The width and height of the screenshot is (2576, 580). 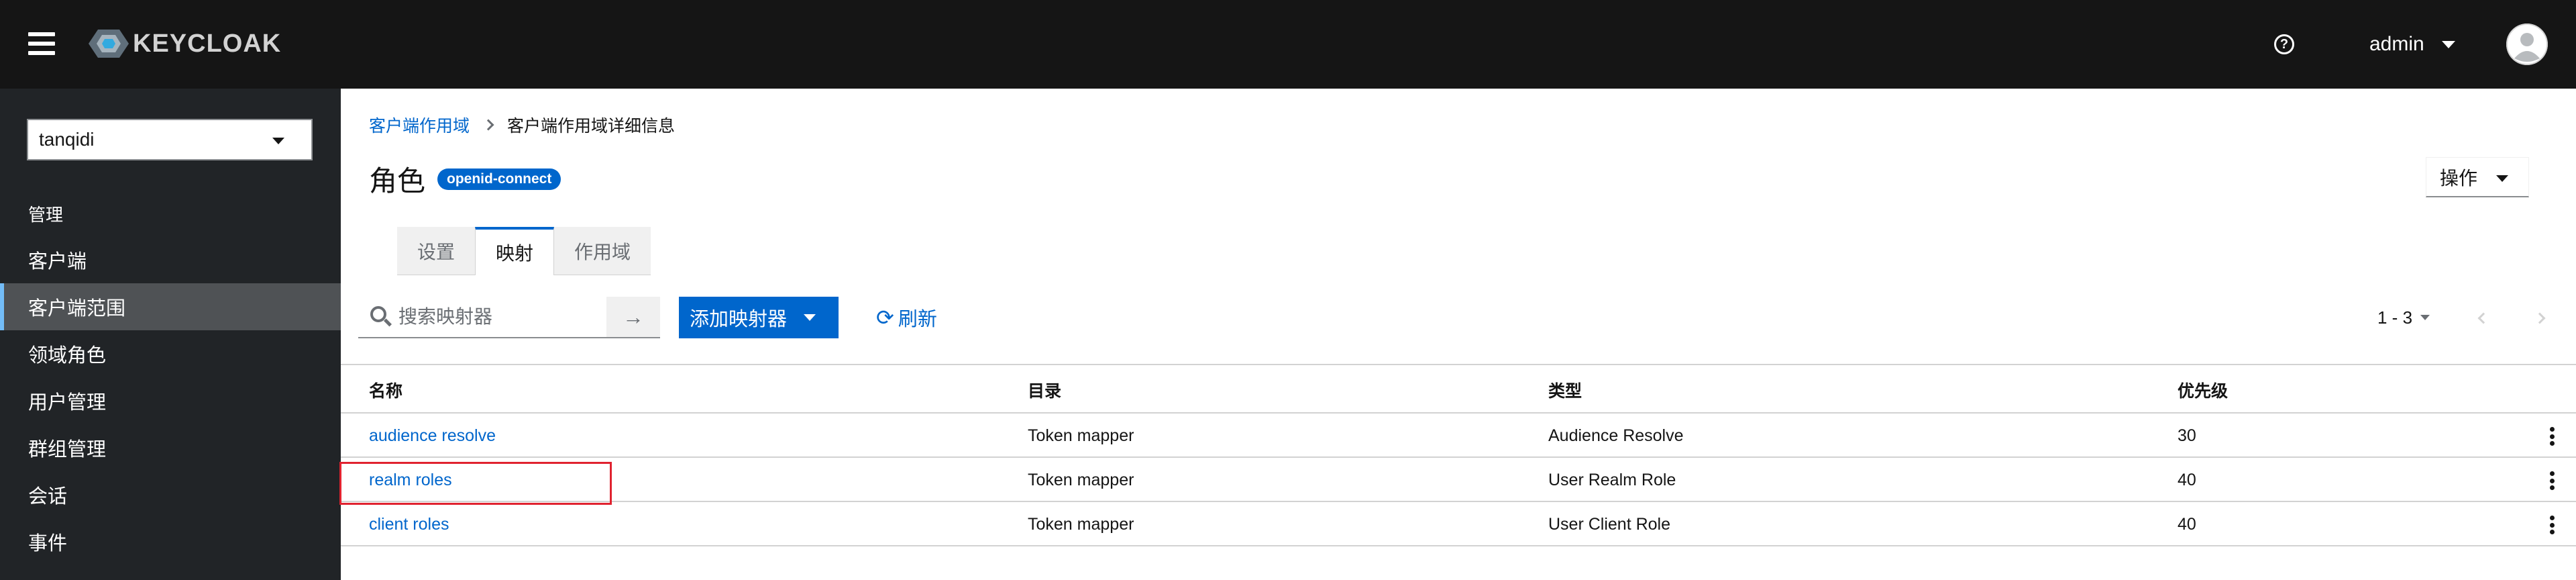 What do you see at coordinates (207, 43) in the screenshot?
I see `logo-text: KEYCLOAK` at bounding box center [207, 43].